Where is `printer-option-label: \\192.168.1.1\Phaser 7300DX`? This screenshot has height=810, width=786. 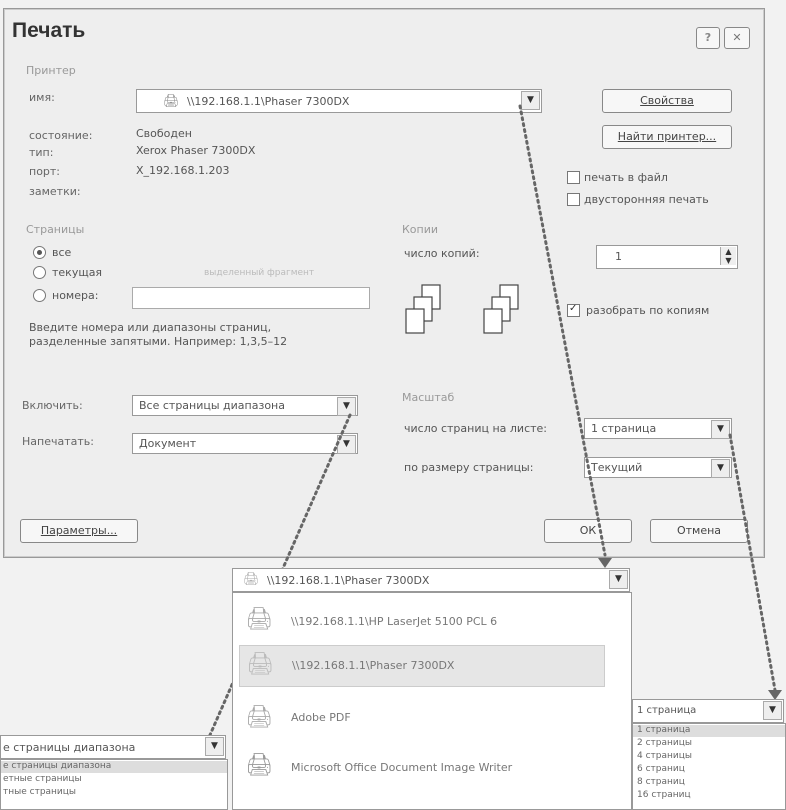 printer-option-label: \\192.168.1.1\Phaser 7300DX is located at coordinates (373, 665).